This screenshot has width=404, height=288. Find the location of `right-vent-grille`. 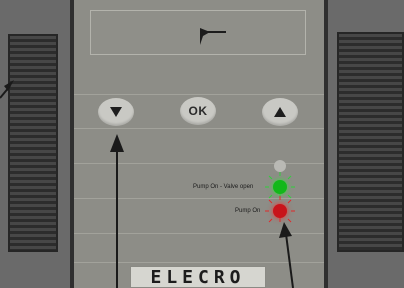

right-vent-grille is located at coordinates (370, 142).